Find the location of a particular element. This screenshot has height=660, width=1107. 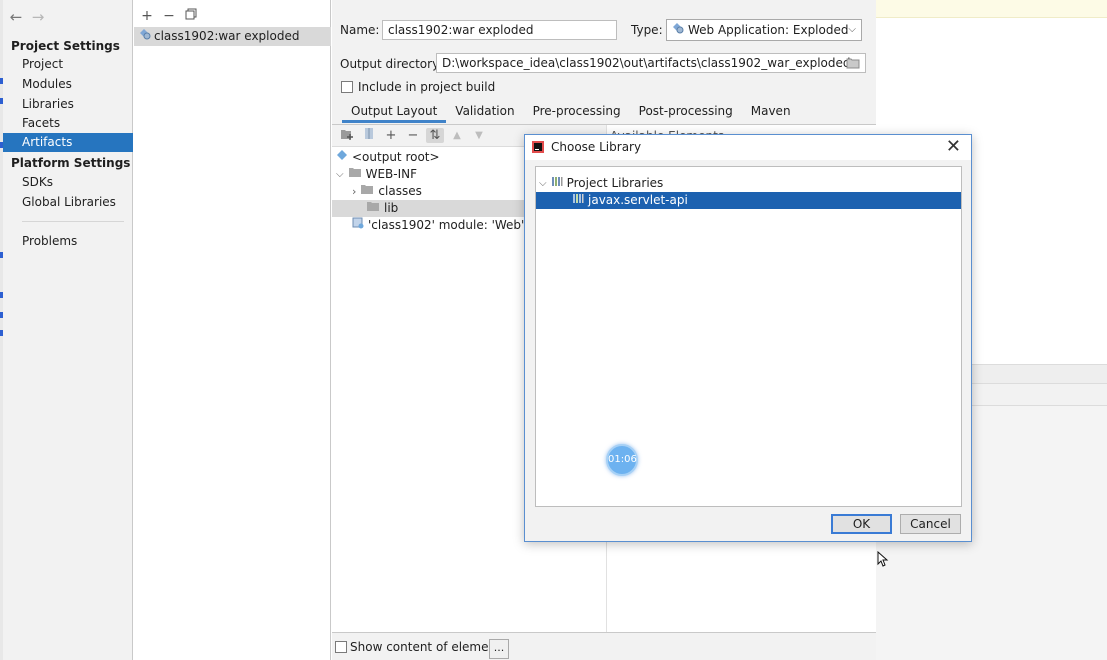

tab-validation: Validation is located at coordinates (484, 112).